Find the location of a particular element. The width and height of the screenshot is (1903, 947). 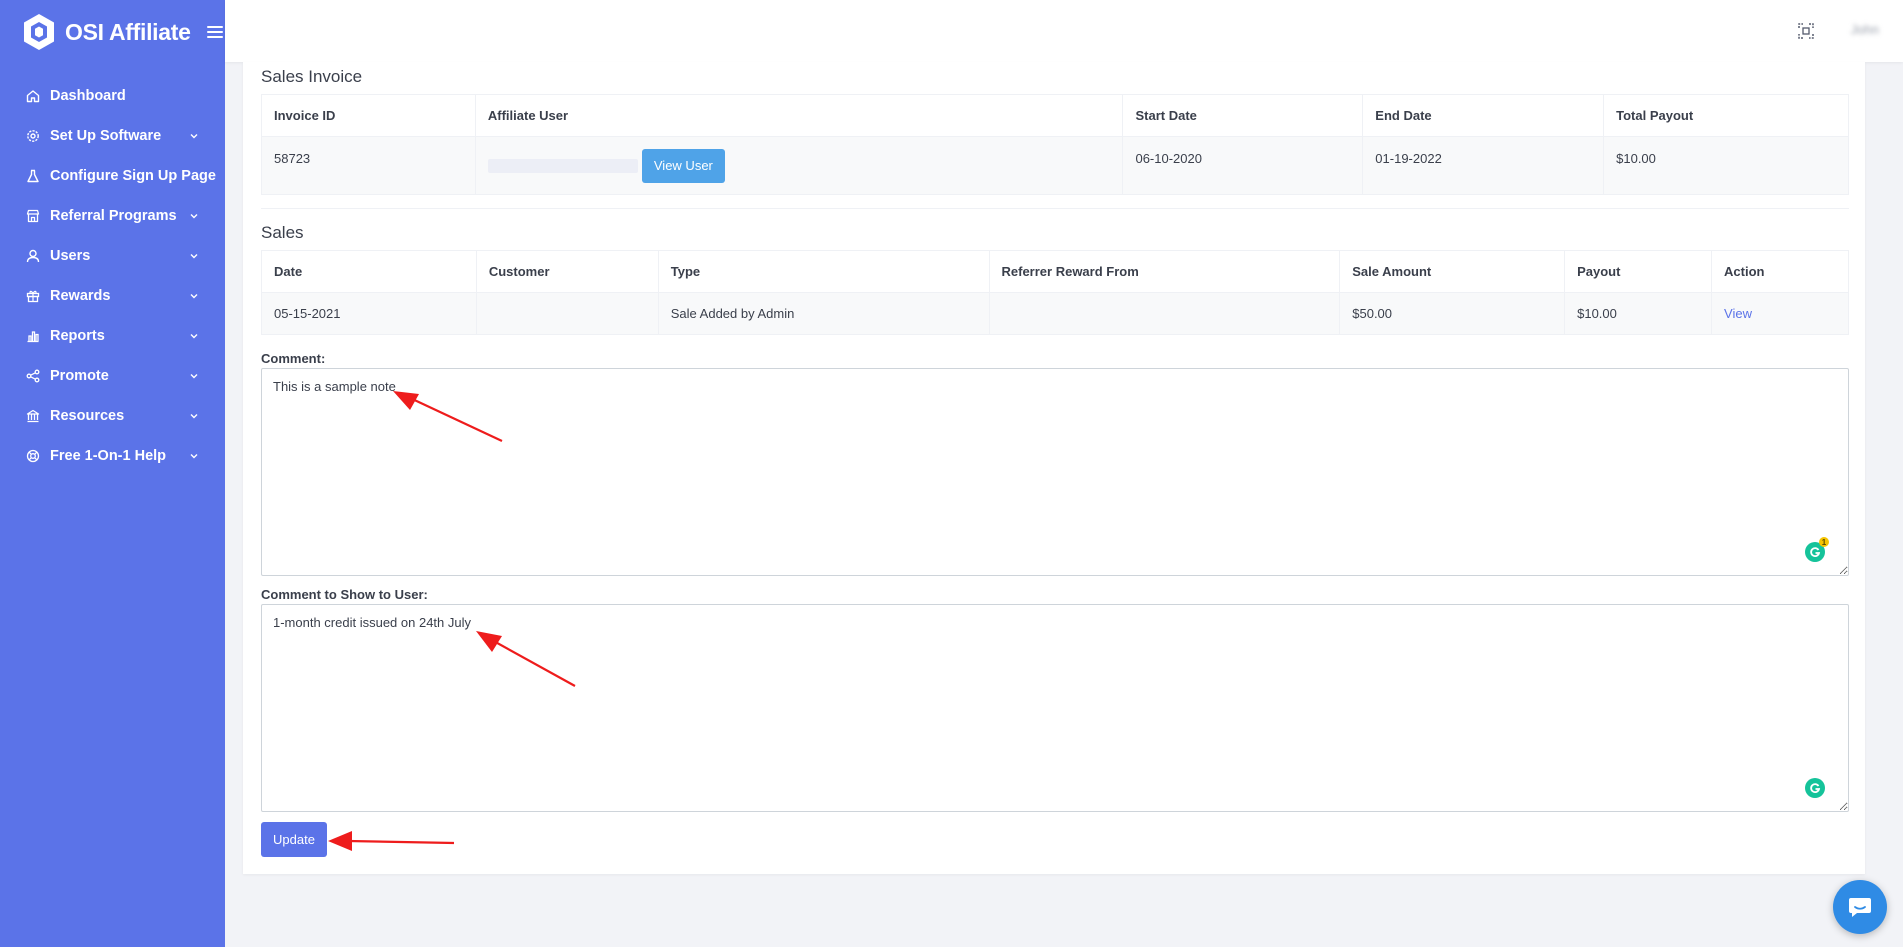

sidebar-item-label: Resources is located at coordinates (87, 416).